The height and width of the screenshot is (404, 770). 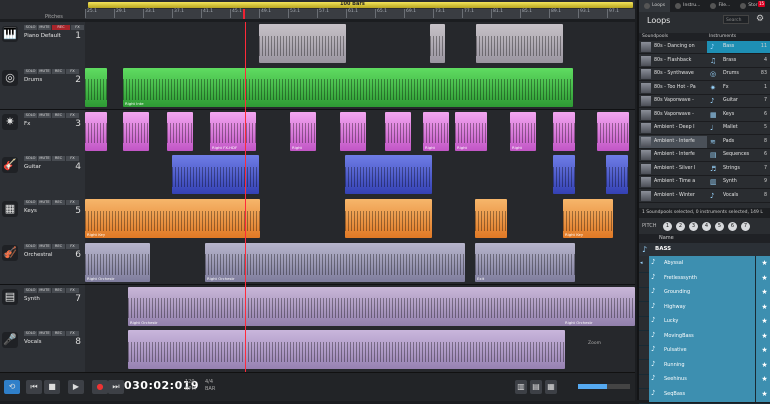 I want to click on violin-icon: 🎻, so click(x=10, y=252).